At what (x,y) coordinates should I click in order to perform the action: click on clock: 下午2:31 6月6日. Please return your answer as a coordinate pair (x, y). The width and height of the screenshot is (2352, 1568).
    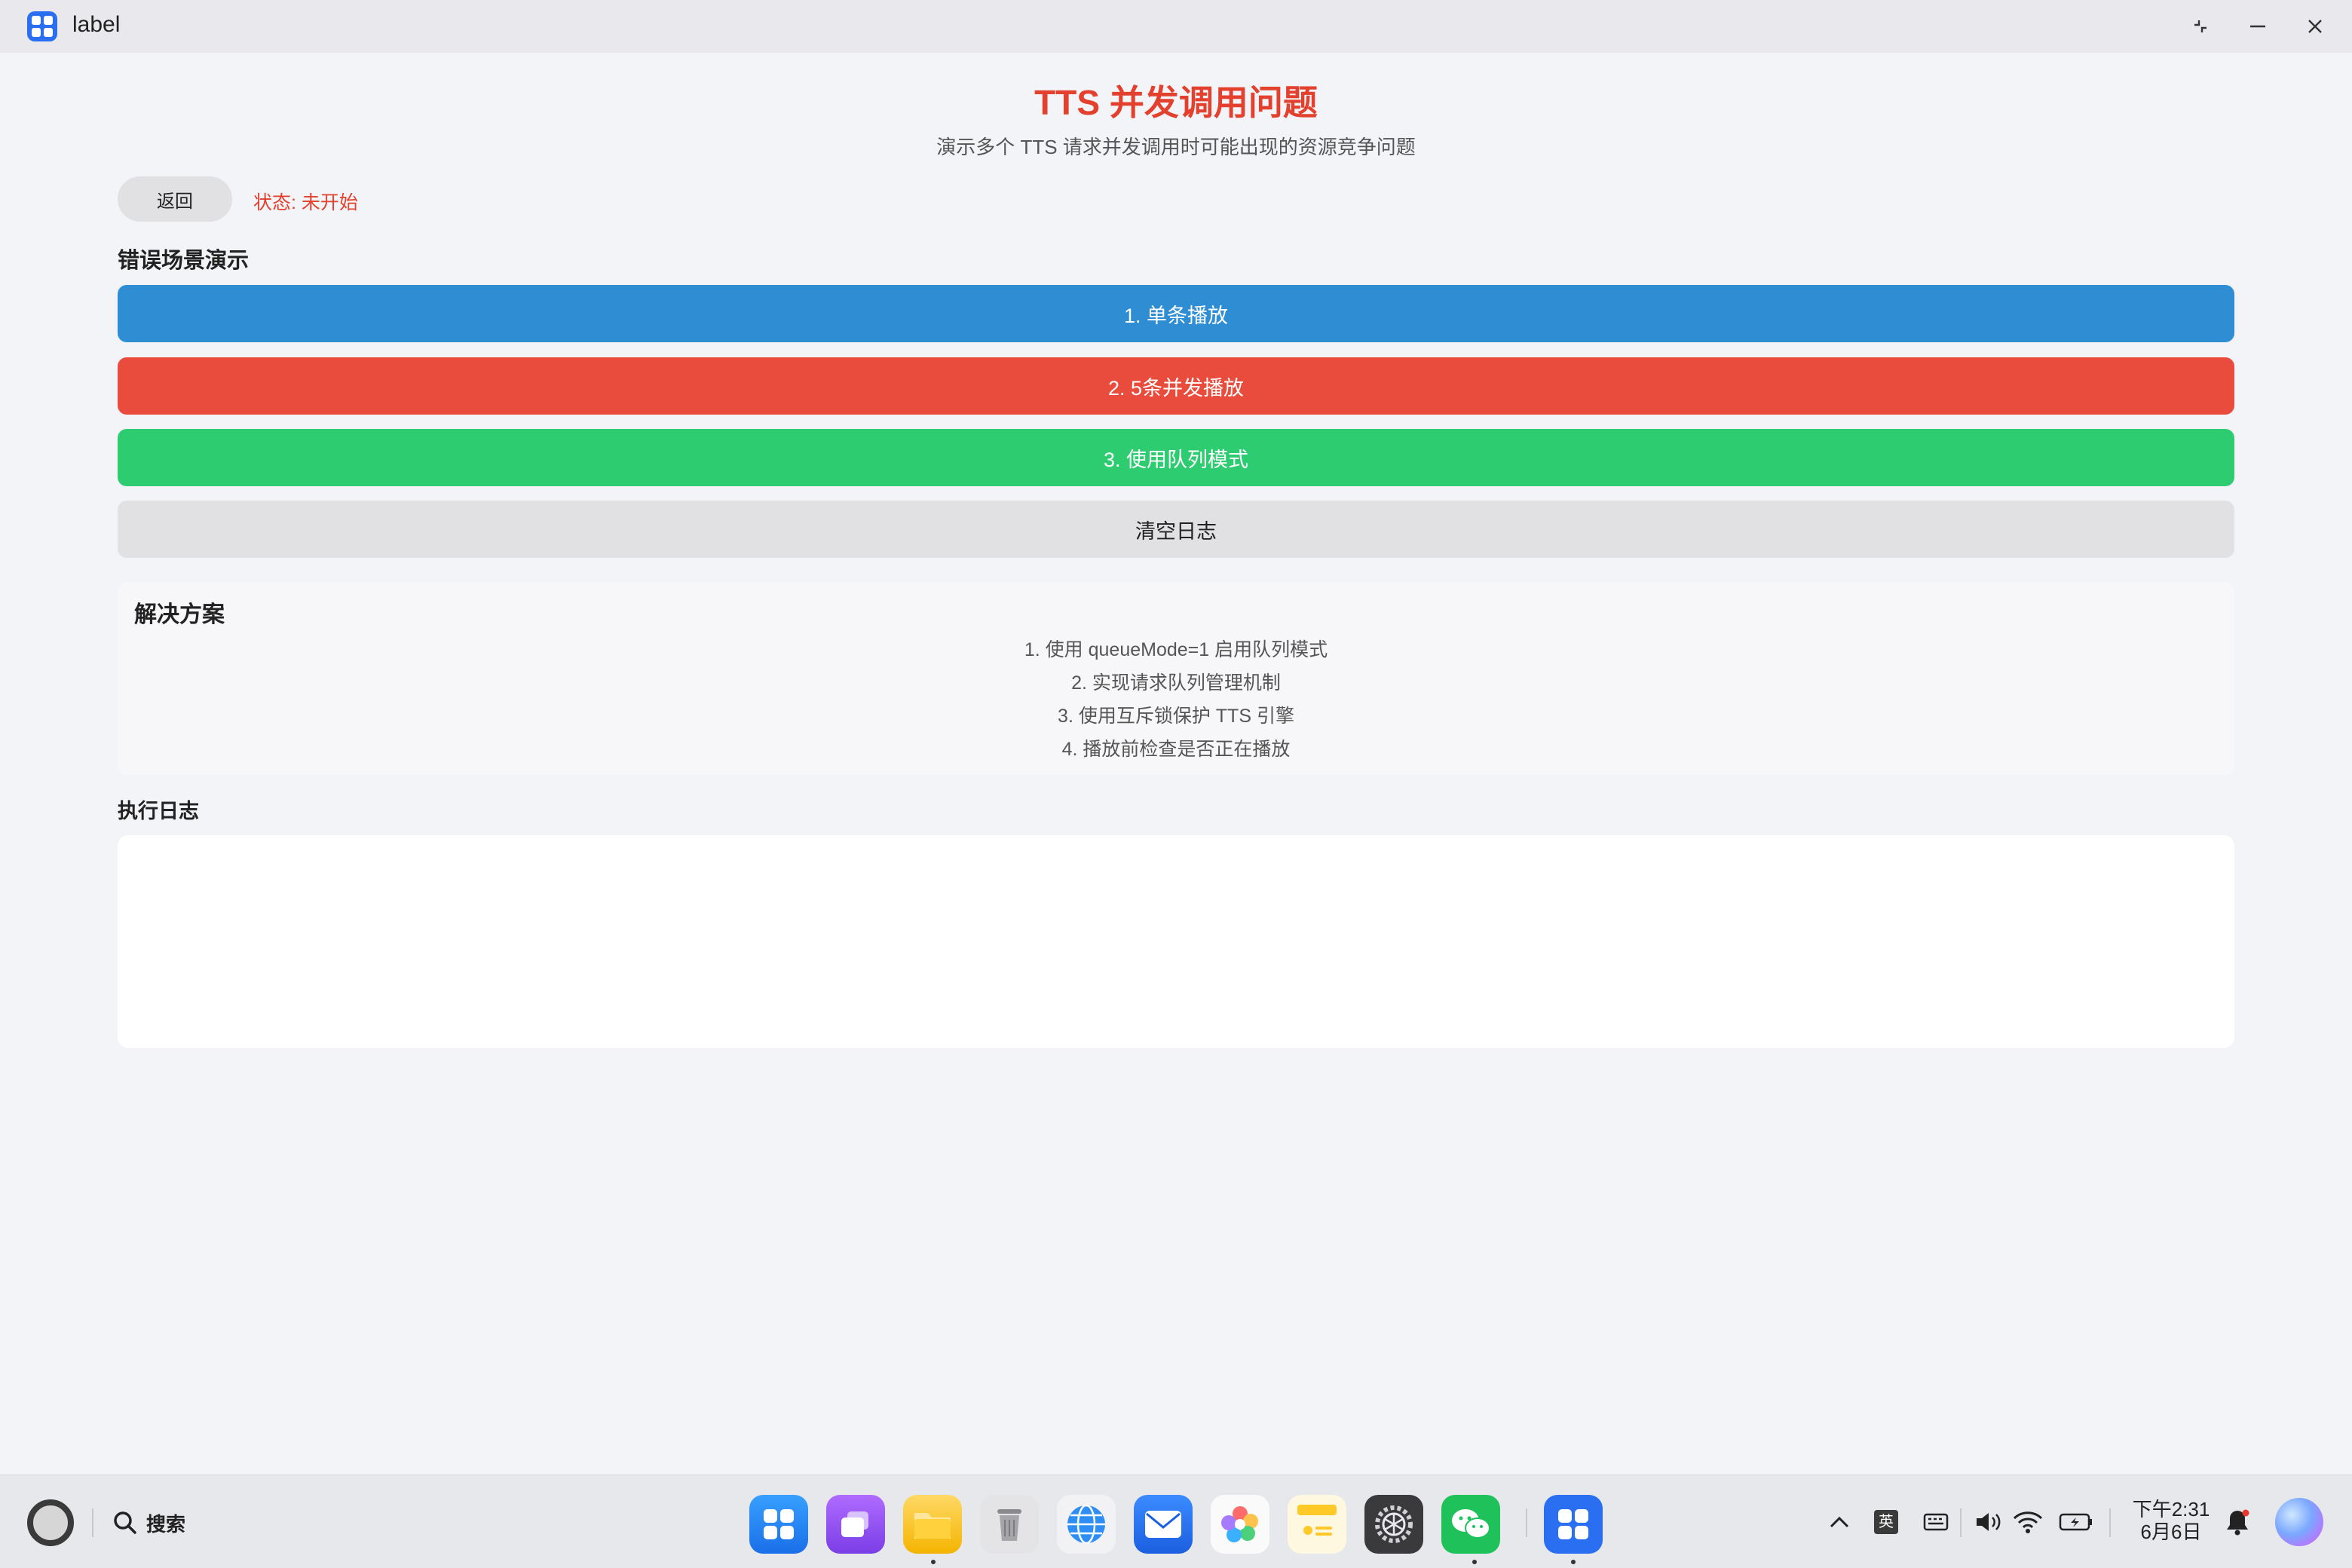
    Looking at the image, I should click on (2171, 1520).